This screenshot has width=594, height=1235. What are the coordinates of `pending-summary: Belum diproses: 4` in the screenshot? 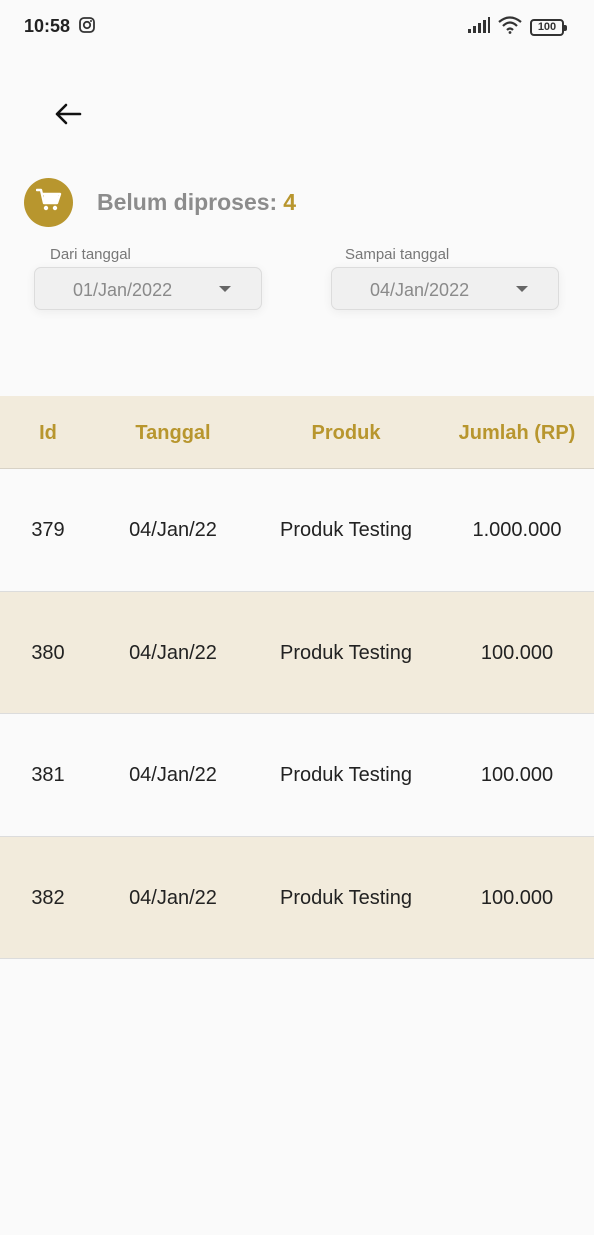 It's located at (160, 202).